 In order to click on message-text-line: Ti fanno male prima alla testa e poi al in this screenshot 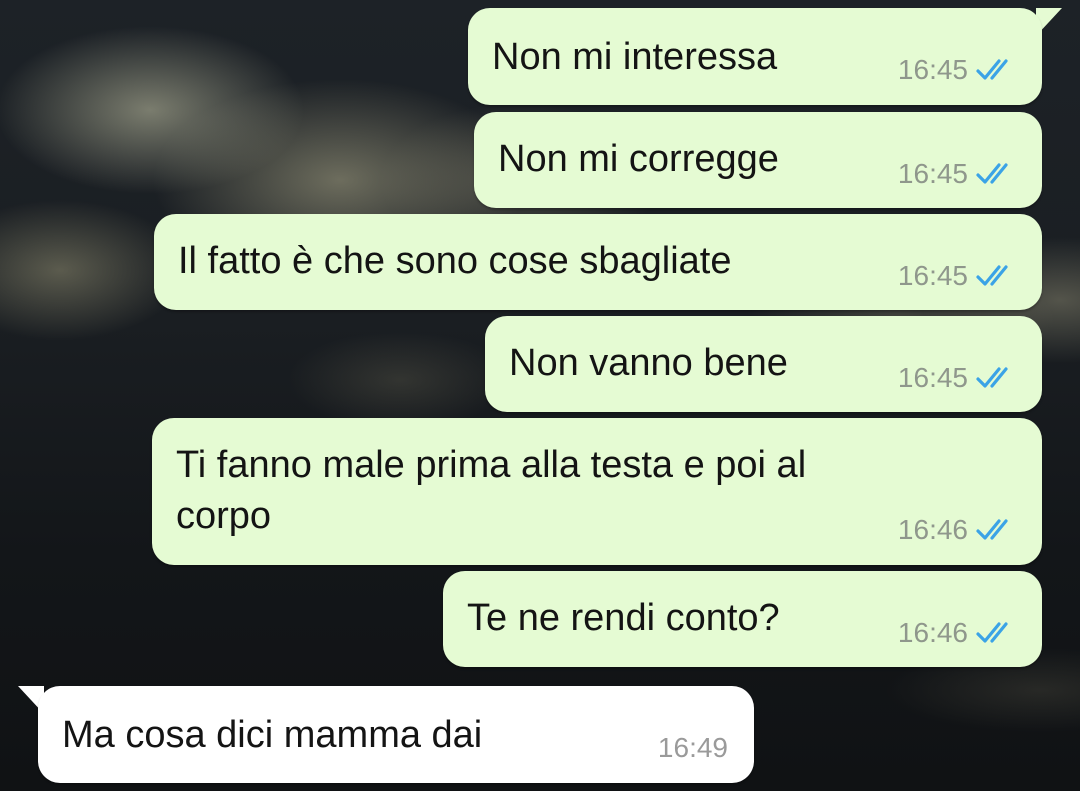, I will do `click(491, 465)`.